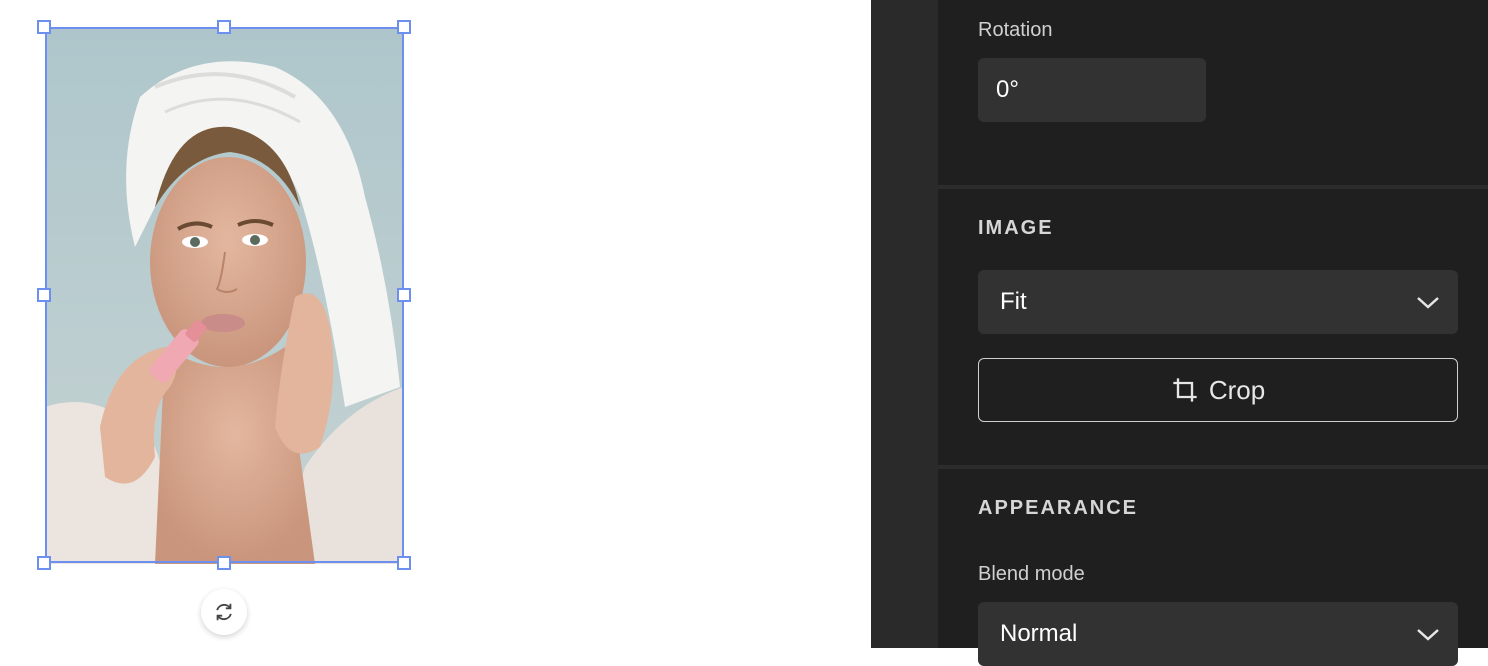 The image size is (1488, 666). What do you see at coordinates (44, 27) in the screenshot?
I see `resize-handle-top-left` at bounding box center [44, 27].